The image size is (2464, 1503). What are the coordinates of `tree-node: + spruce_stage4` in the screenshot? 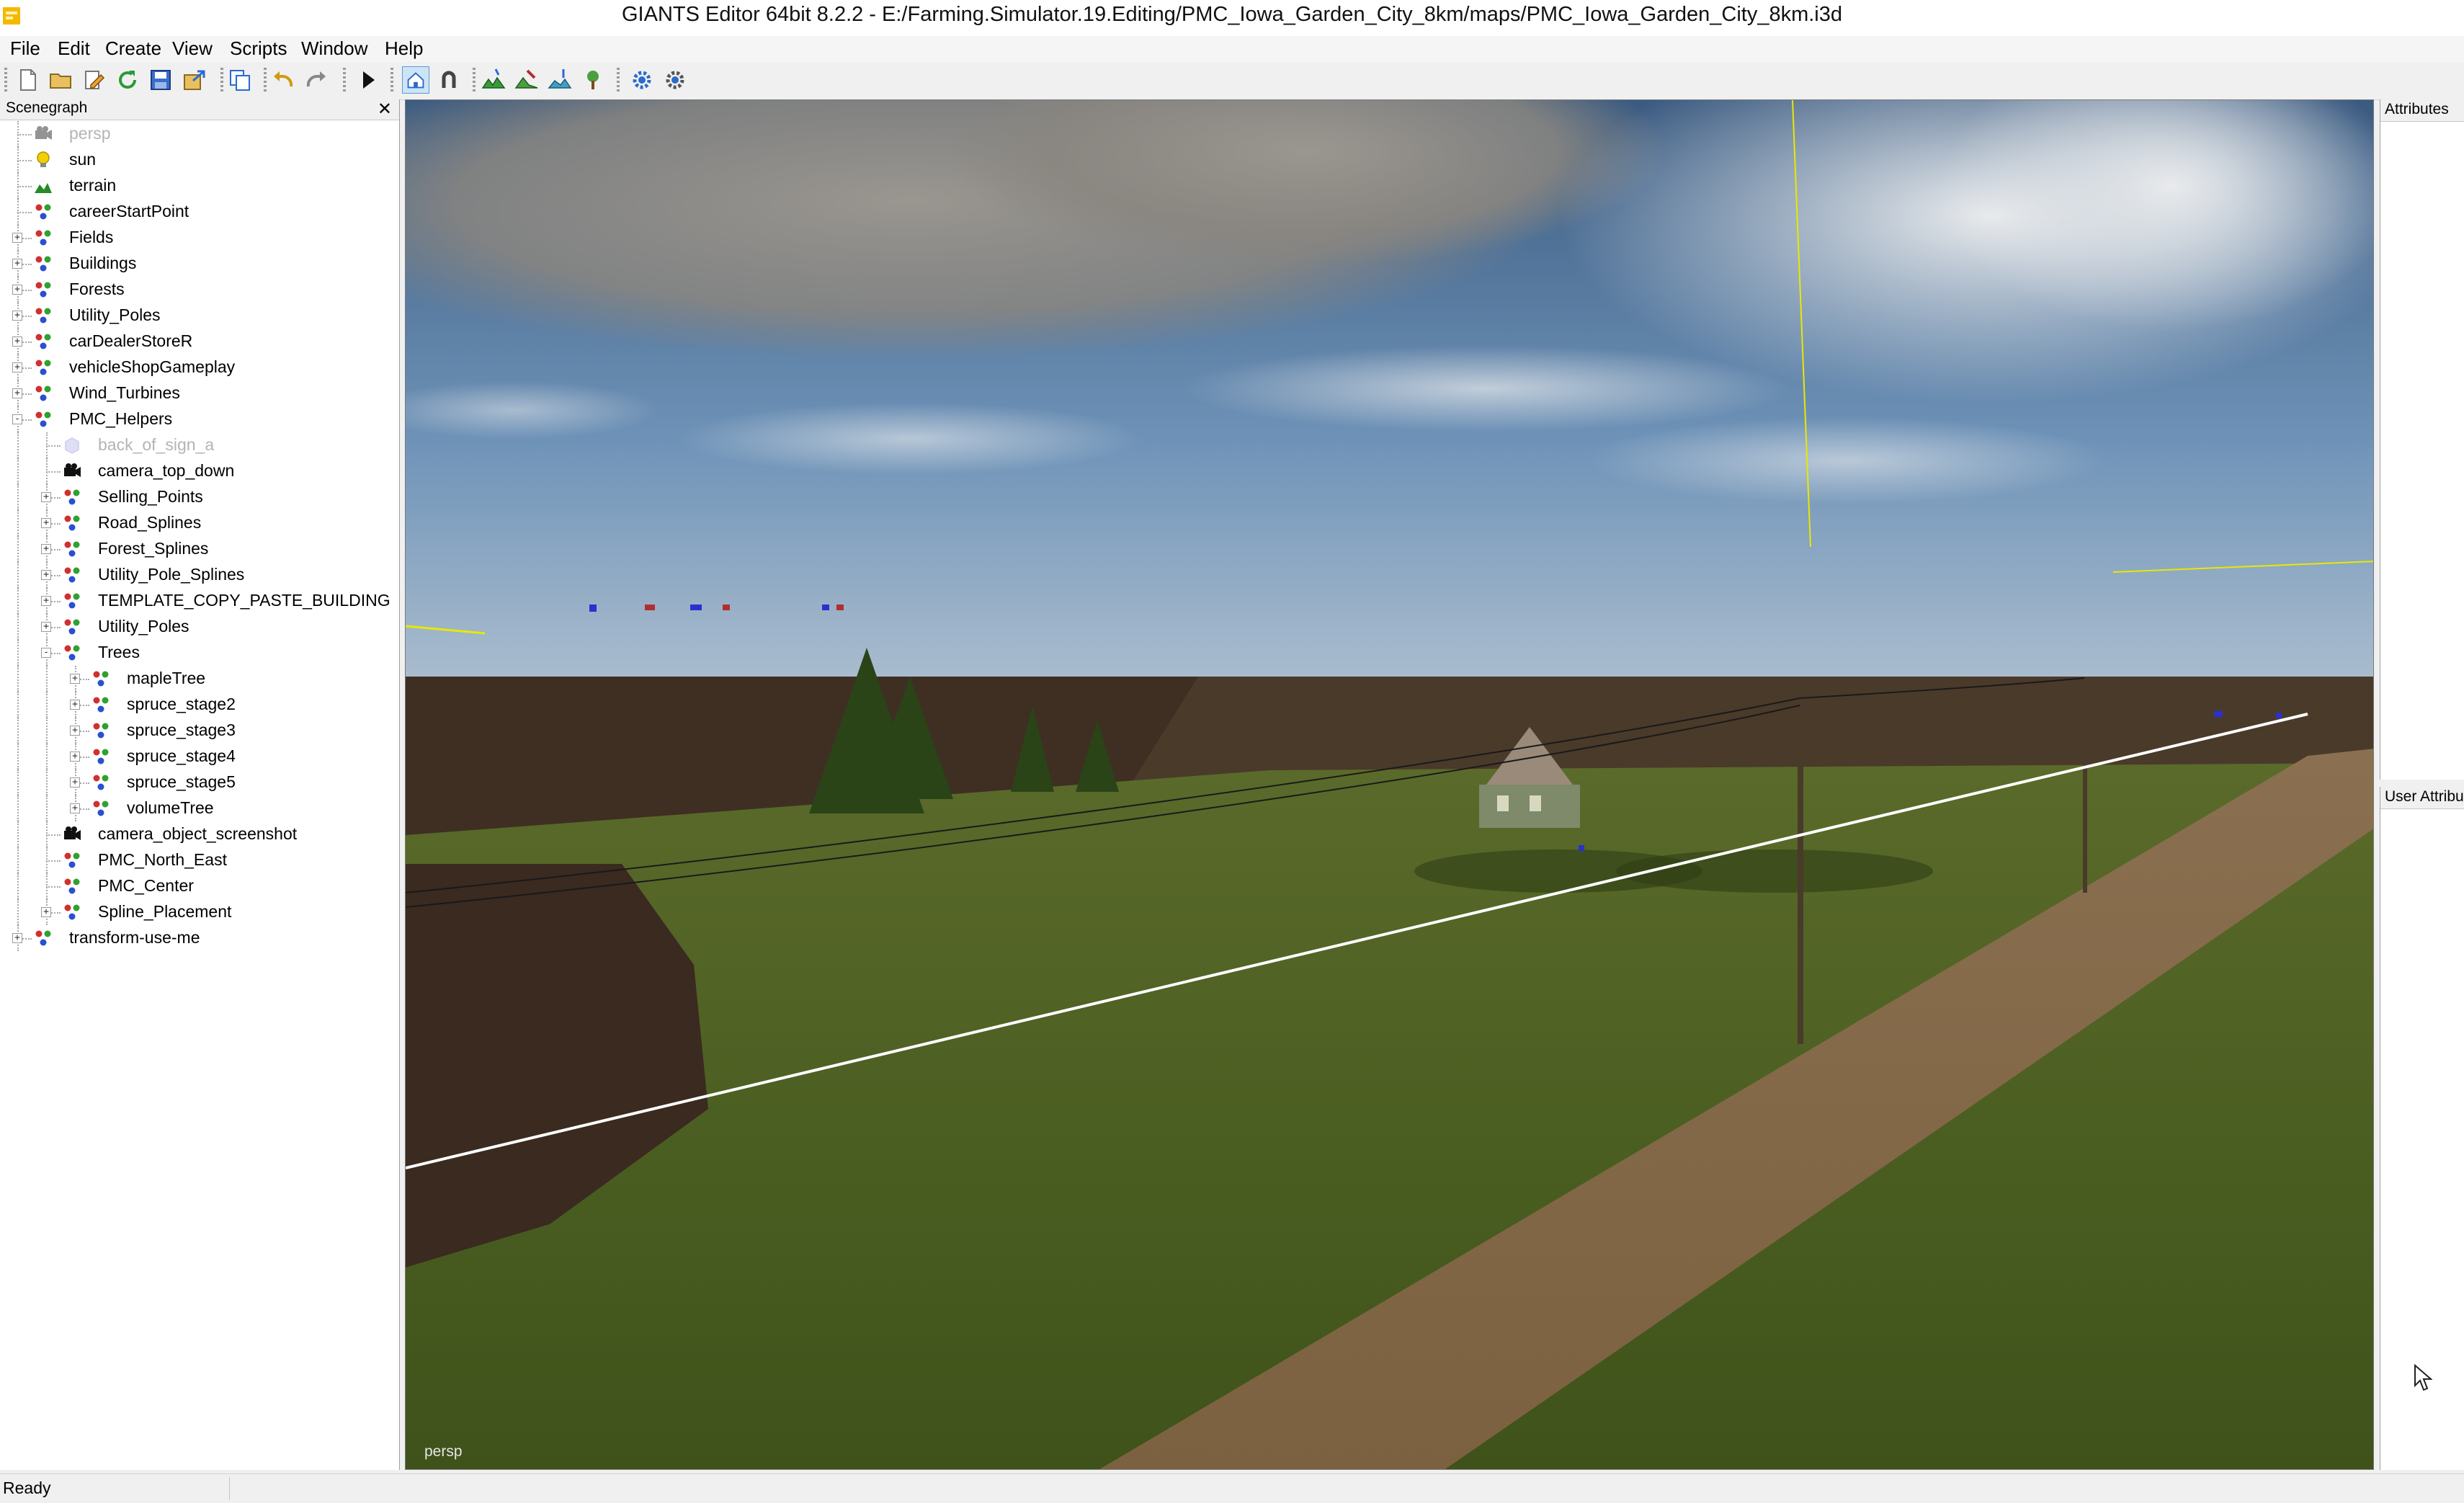 It's located at (199, 757).